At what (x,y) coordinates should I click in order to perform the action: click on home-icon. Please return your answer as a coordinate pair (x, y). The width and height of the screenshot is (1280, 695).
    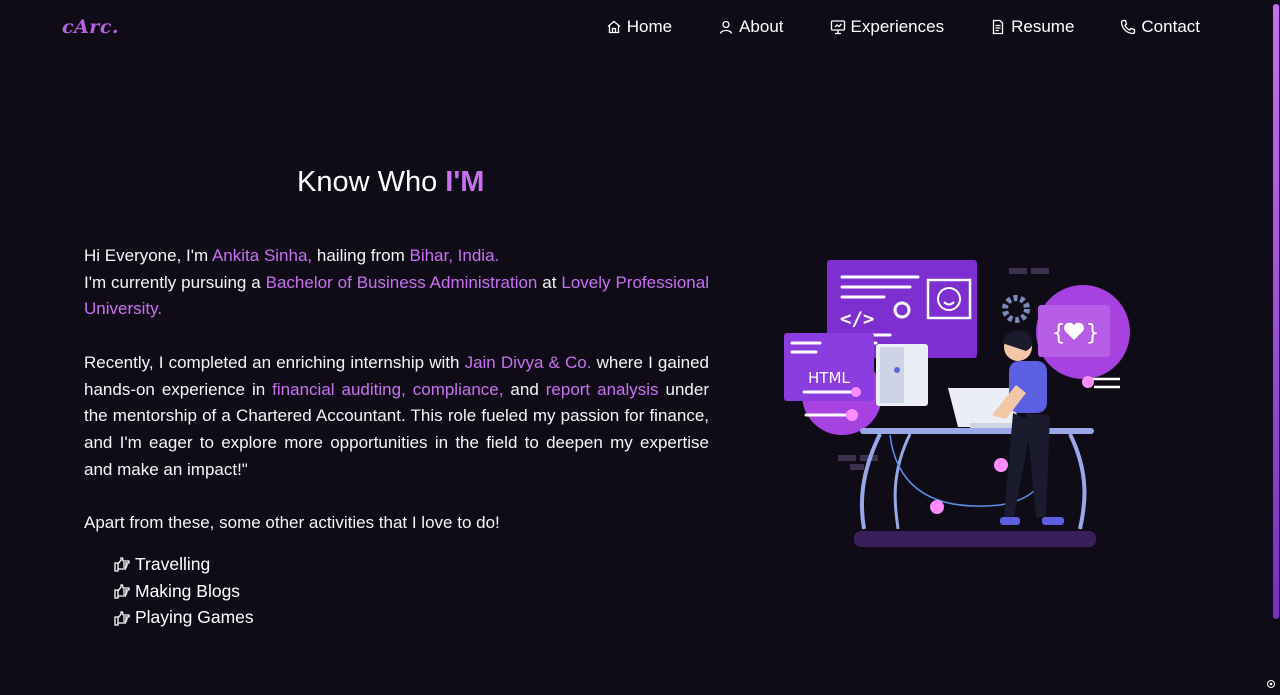
    Looking at the image, I should click on (614, 27).